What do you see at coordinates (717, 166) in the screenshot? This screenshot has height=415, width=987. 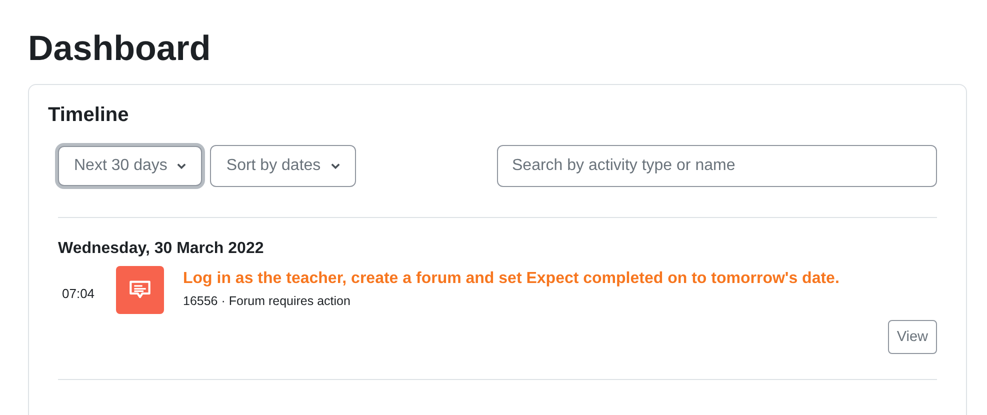 I see `search-field: Search by activity type or name` at bounding box center [717, 166].